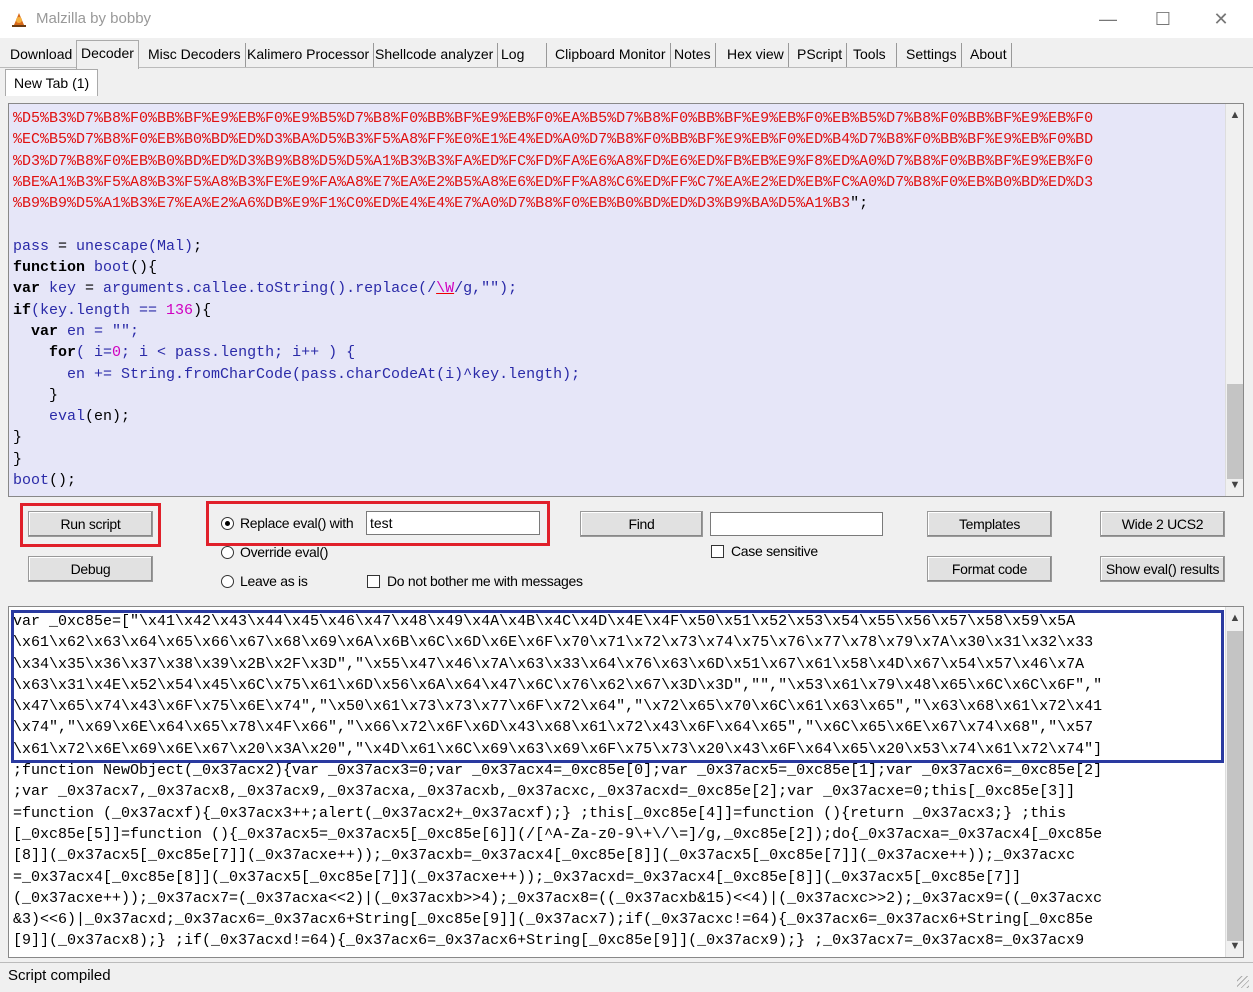 Image resolution: width=1253 pixels, height=992 pixels. I want to click on maximize-button: ☐, so click(1163, 19).